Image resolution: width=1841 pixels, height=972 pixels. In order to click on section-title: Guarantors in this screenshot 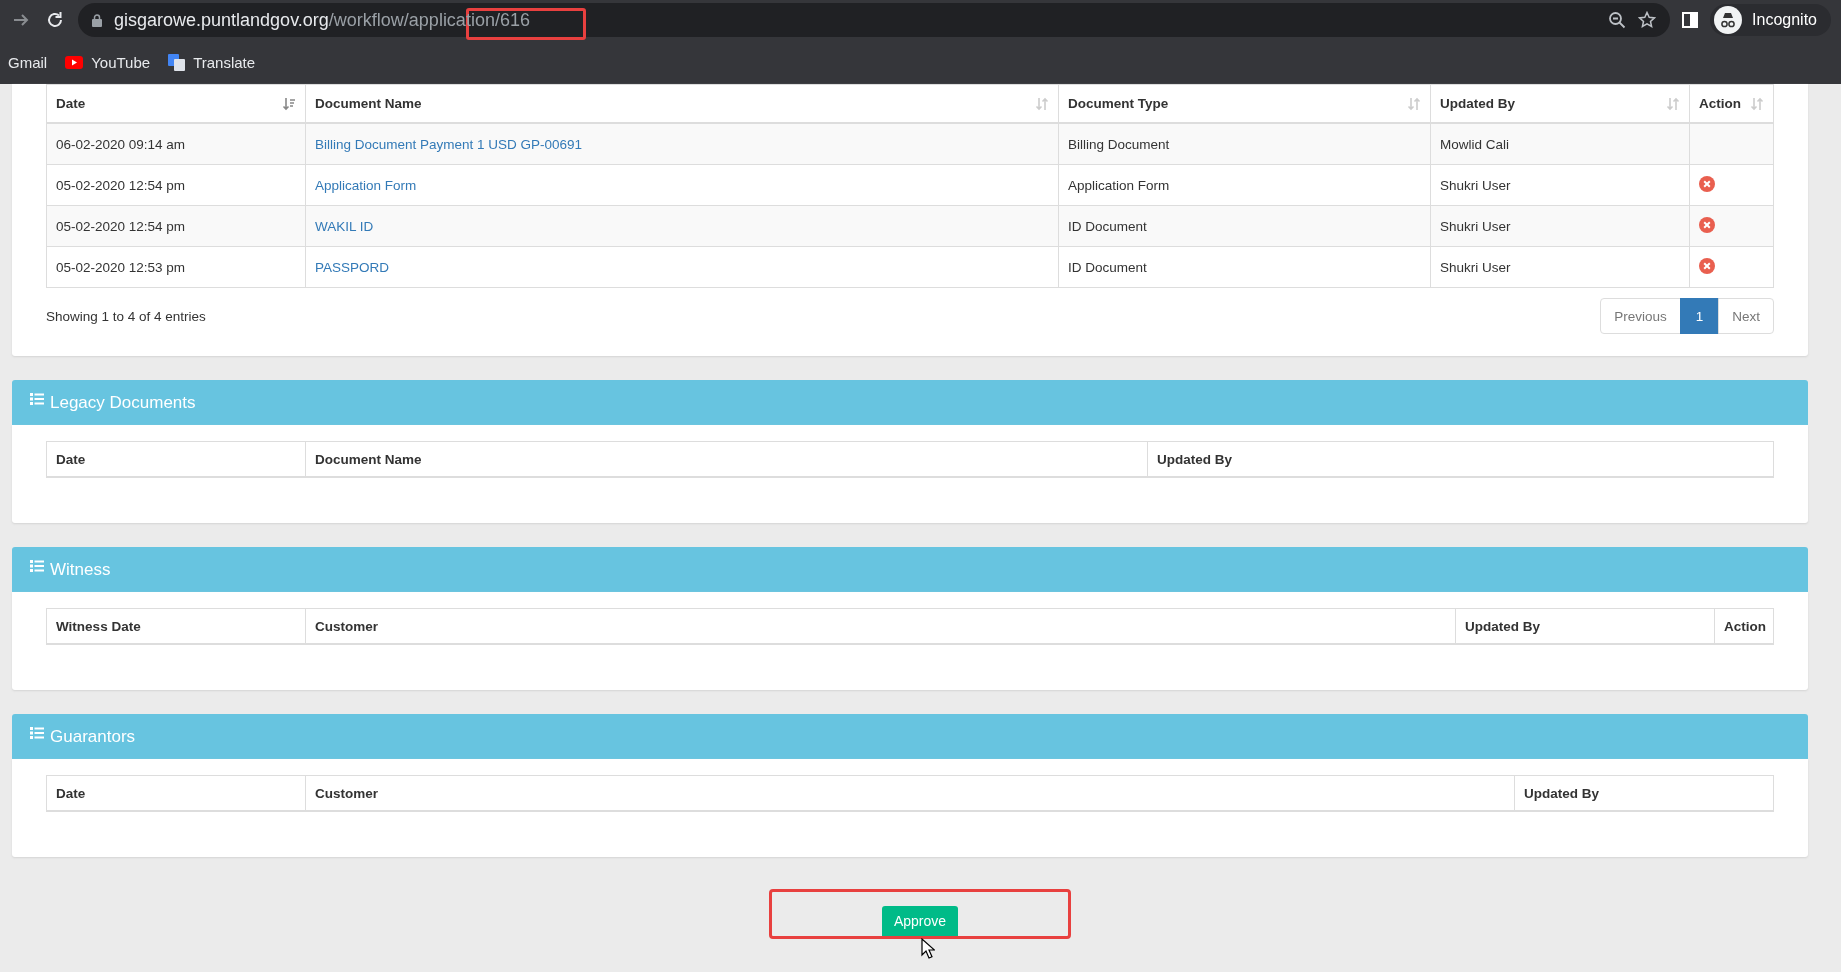, I will do `click(93, 736)`.